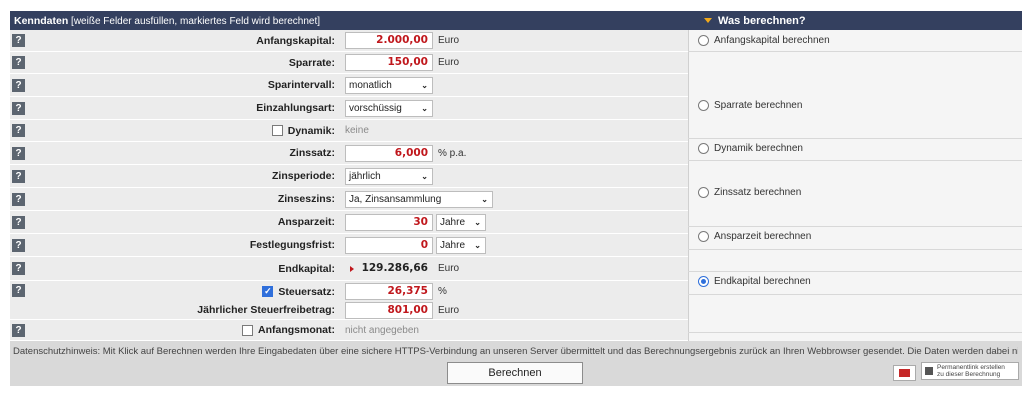  What do you see at coordinates (762, 20) in the screenshot?
I see `what-to-calc-title: Was berechnen?` at bounding box center [762, 20].